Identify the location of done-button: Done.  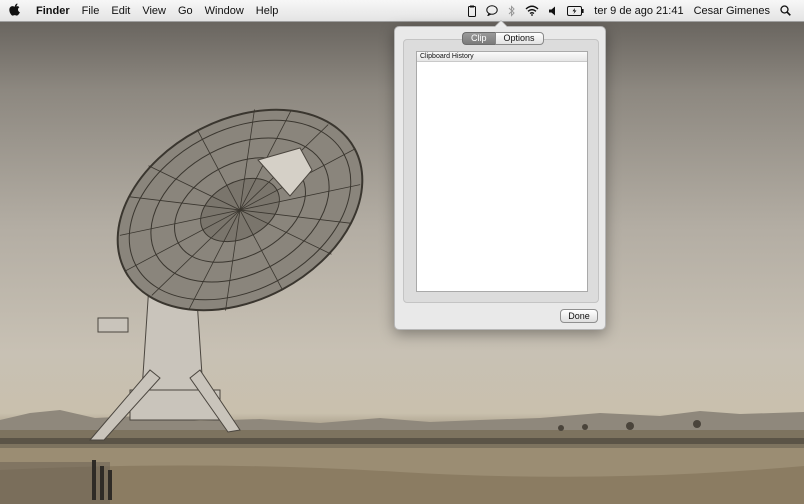
(579, 316).